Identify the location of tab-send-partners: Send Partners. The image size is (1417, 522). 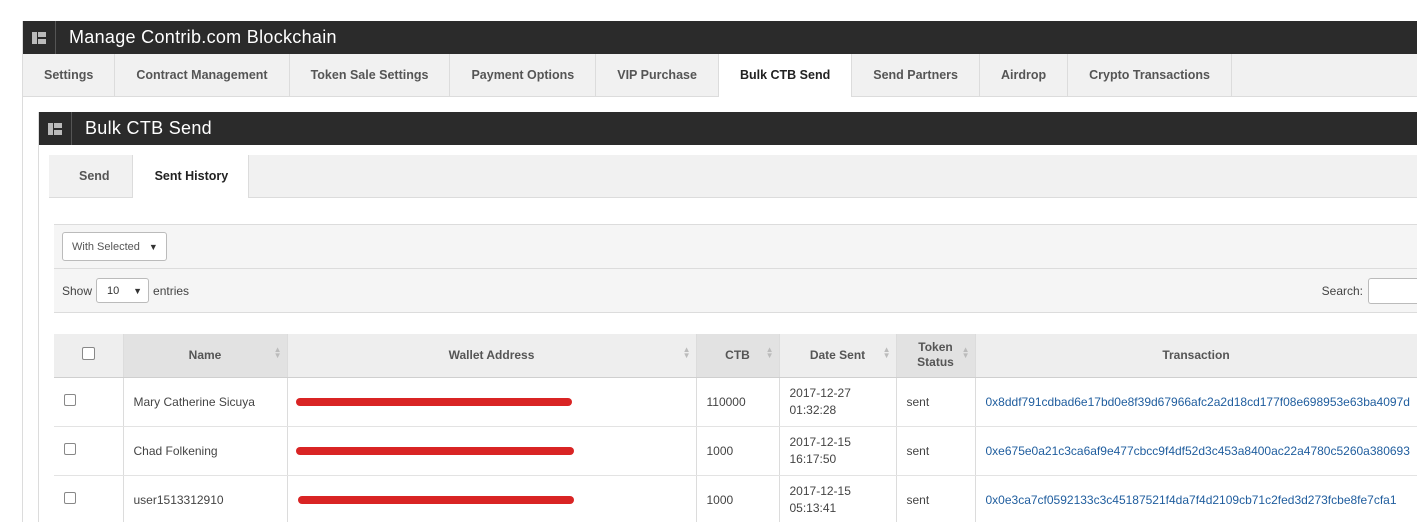
(916, 75).